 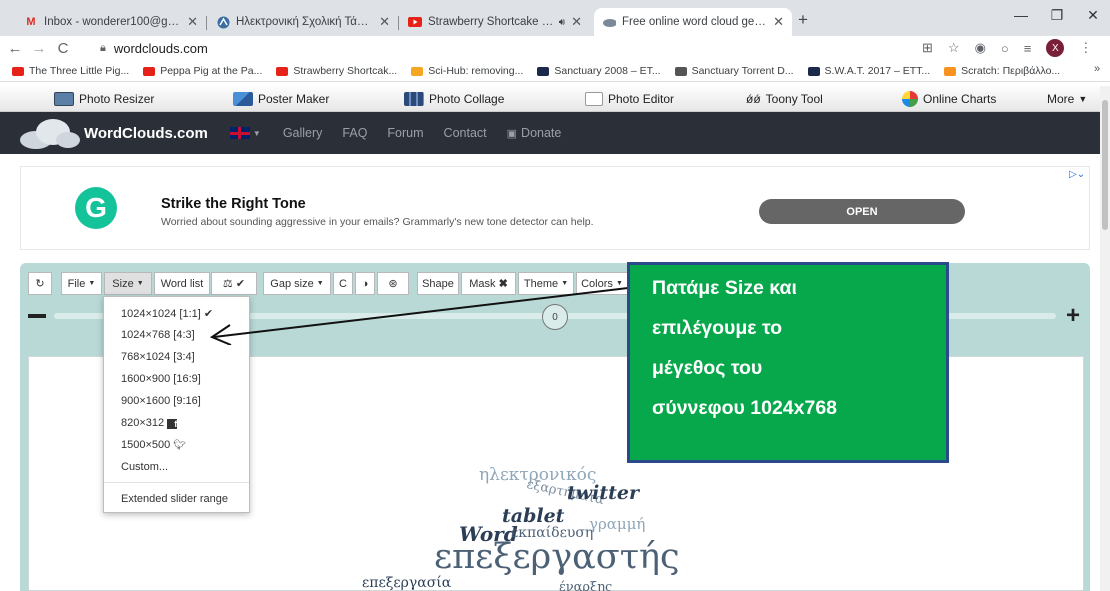 What do you see at coordinates (281, 99) in the screenshot?
I see `site-poster-maker: Poster Maker` at bounding box center [281, 99].